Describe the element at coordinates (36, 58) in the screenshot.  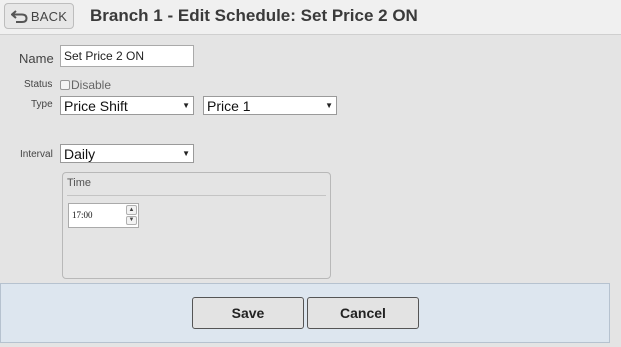
I see `name-label: Name` at that location.